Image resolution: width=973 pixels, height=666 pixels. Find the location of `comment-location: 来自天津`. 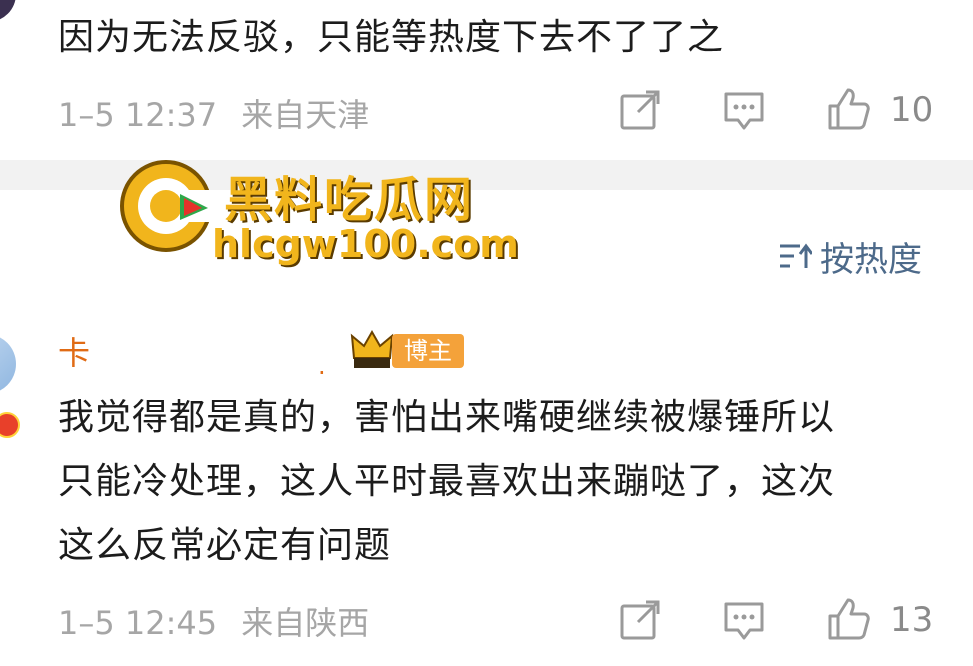

comment-location: 来自天津 is located at coordinates (305, 115).